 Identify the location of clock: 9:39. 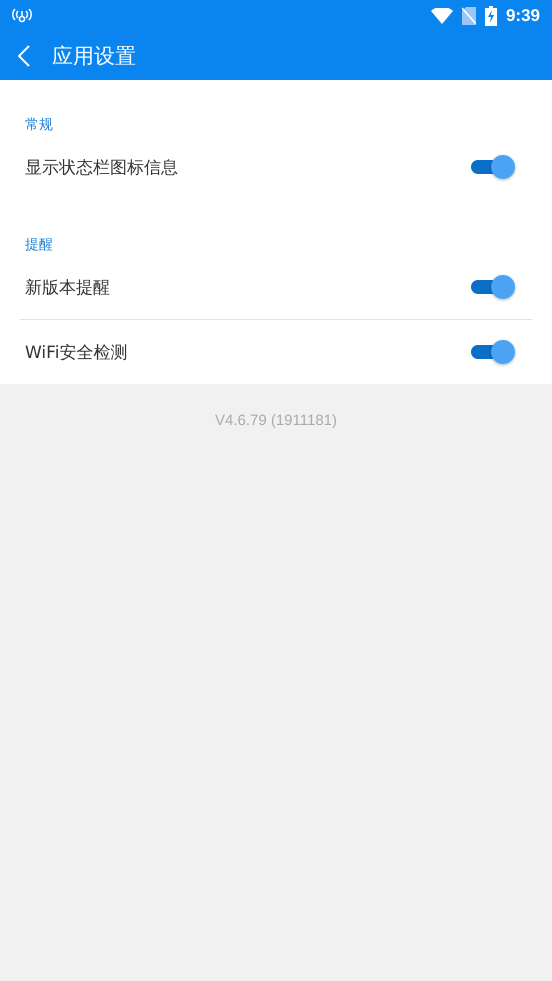
(523, 16).